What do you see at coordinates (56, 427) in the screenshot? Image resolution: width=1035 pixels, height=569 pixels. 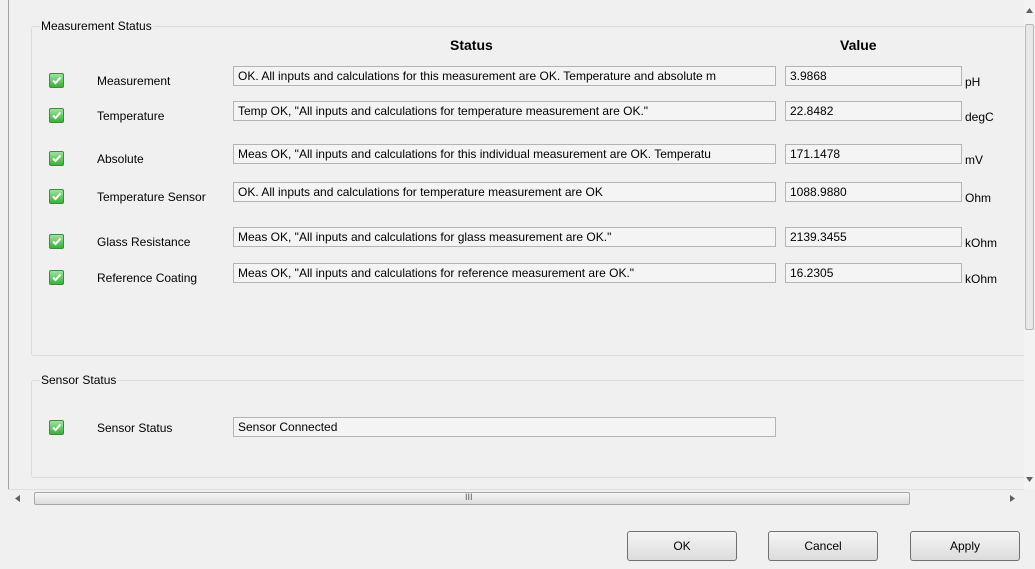 I see `sensor-status-check-icon` at bounding box center [56, 427].